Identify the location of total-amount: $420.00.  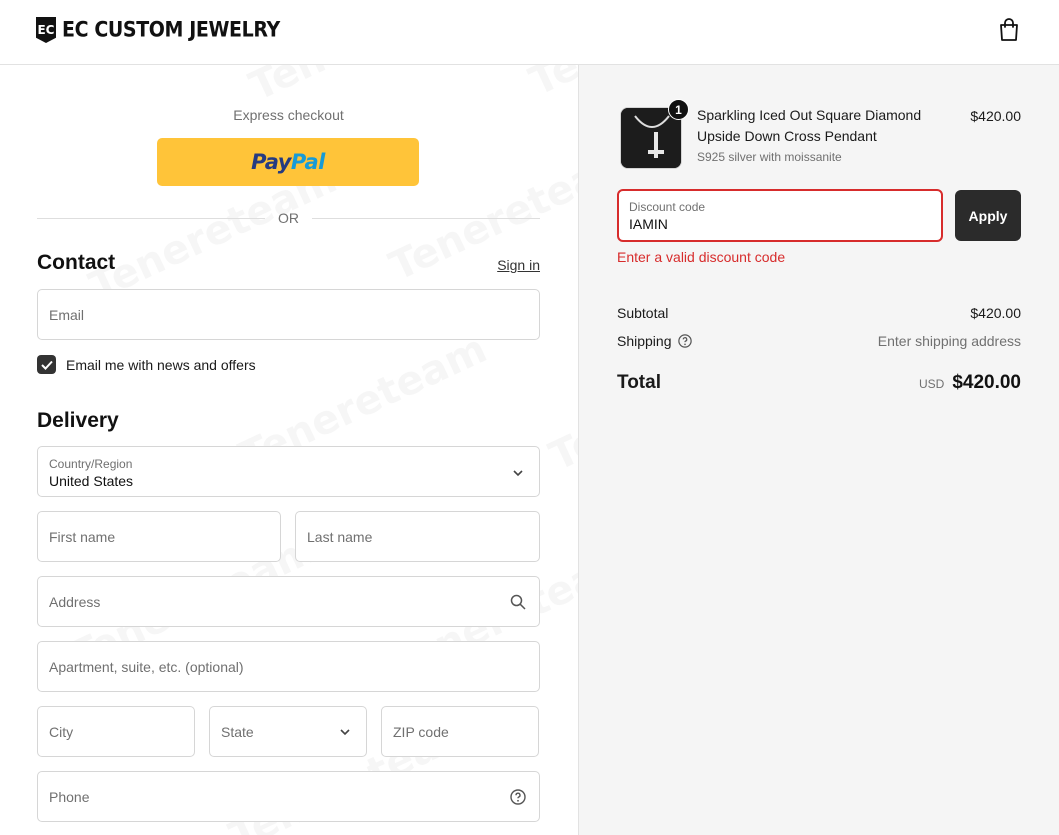
(986, 382).